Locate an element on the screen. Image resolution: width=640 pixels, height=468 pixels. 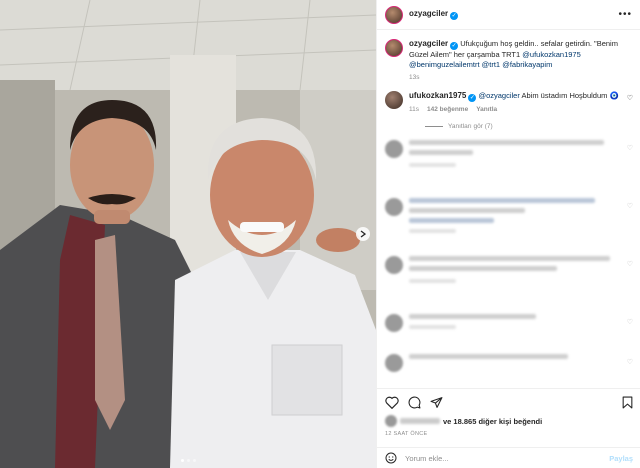
comment-icon is located at coordinates (414, 402).